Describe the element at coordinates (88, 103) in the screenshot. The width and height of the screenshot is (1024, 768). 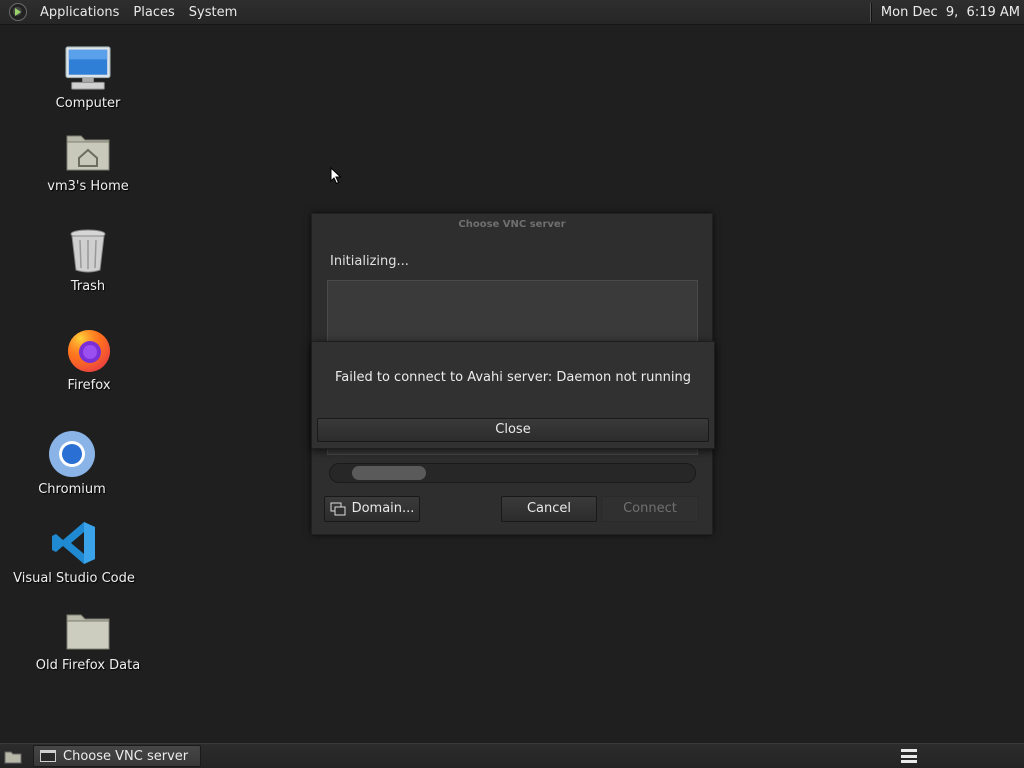
I see `desktop-icon-label: Computer` at that location.